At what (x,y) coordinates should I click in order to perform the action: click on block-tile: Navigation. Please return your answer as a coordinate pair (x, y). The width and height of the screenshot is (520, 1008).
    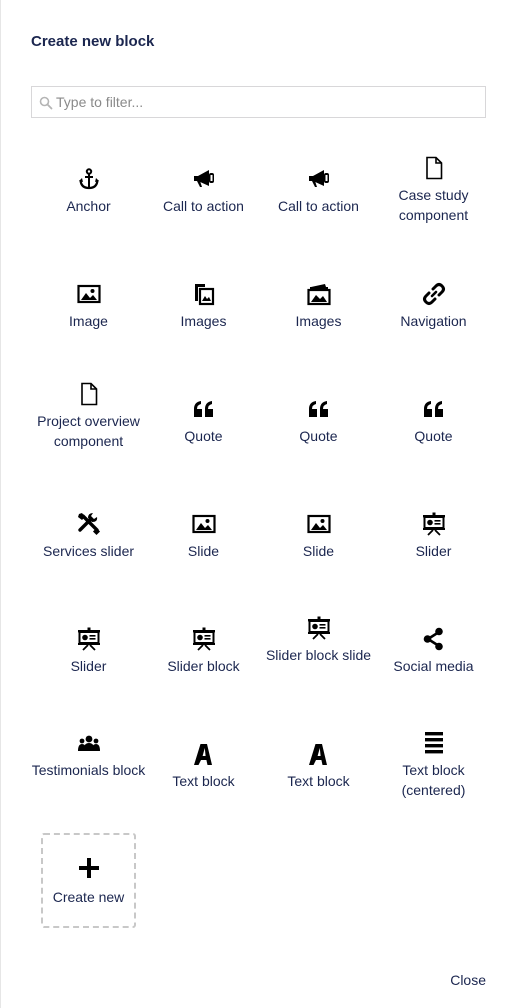
    Looking at the image, I should click on (433, 317).